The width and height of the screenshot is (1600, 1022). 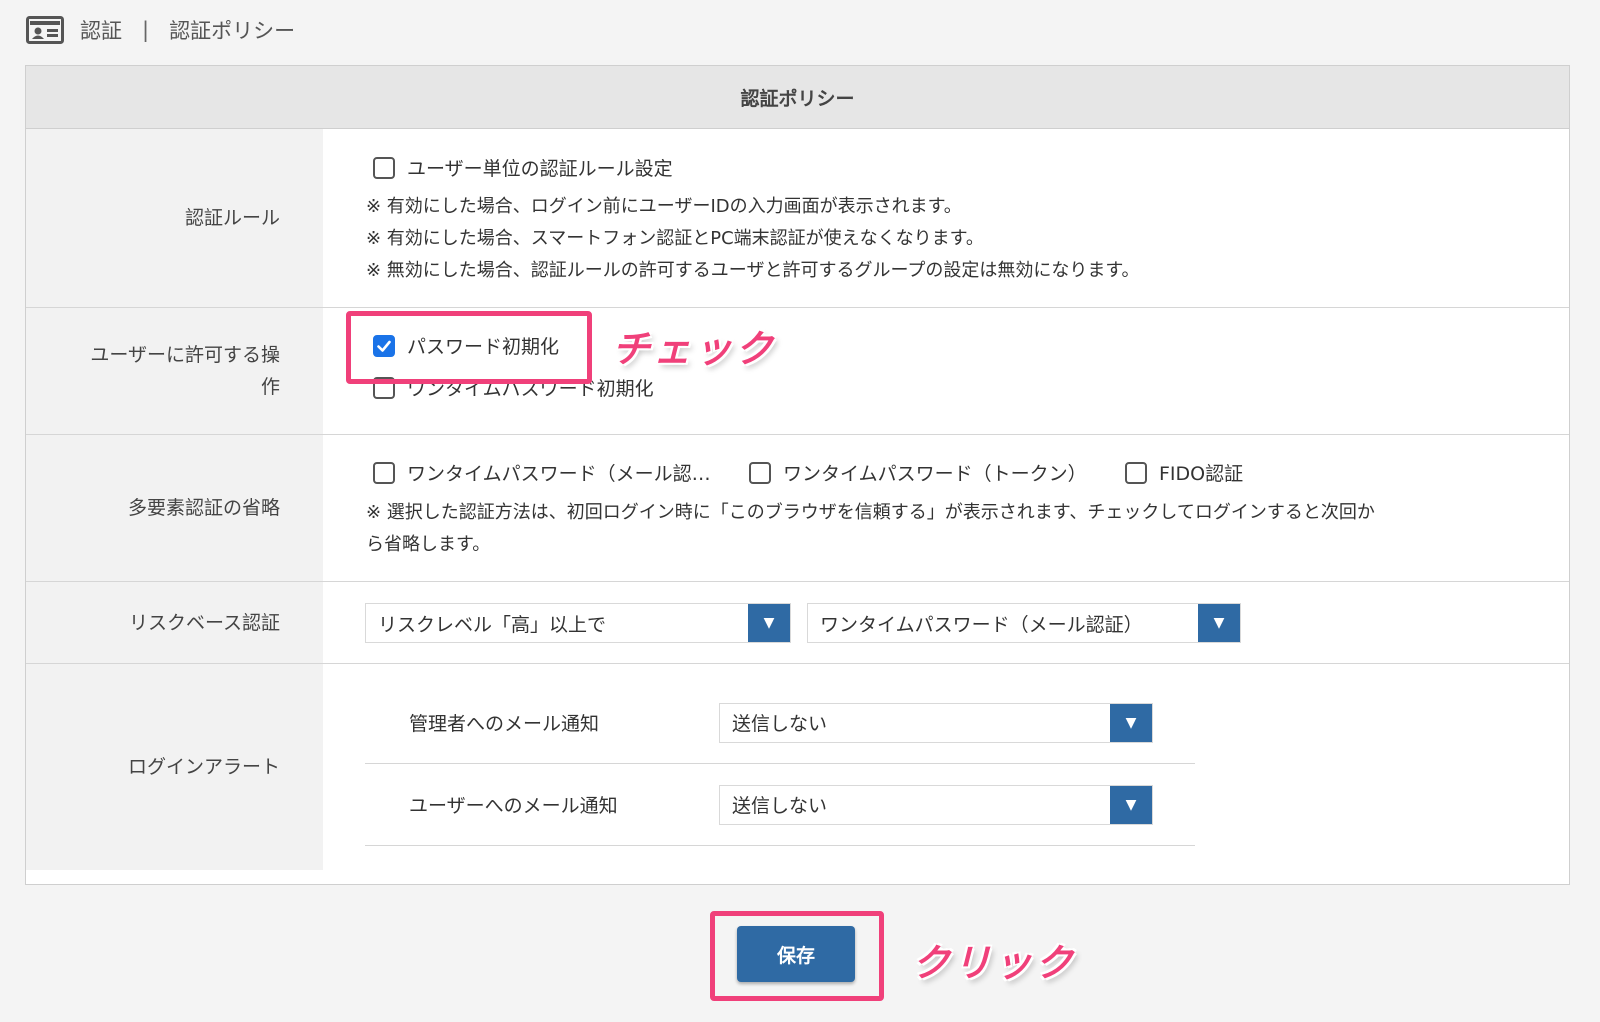 What do you see at coordinates (504, 724) in the screenshot?
I see `admin-mail-label: 管理者へのメール通知` at bounding box center [504, 724].